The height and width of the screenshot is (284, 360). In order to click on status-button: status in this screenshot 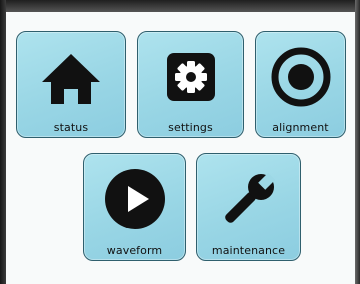, I will do `click(71, 84)`.